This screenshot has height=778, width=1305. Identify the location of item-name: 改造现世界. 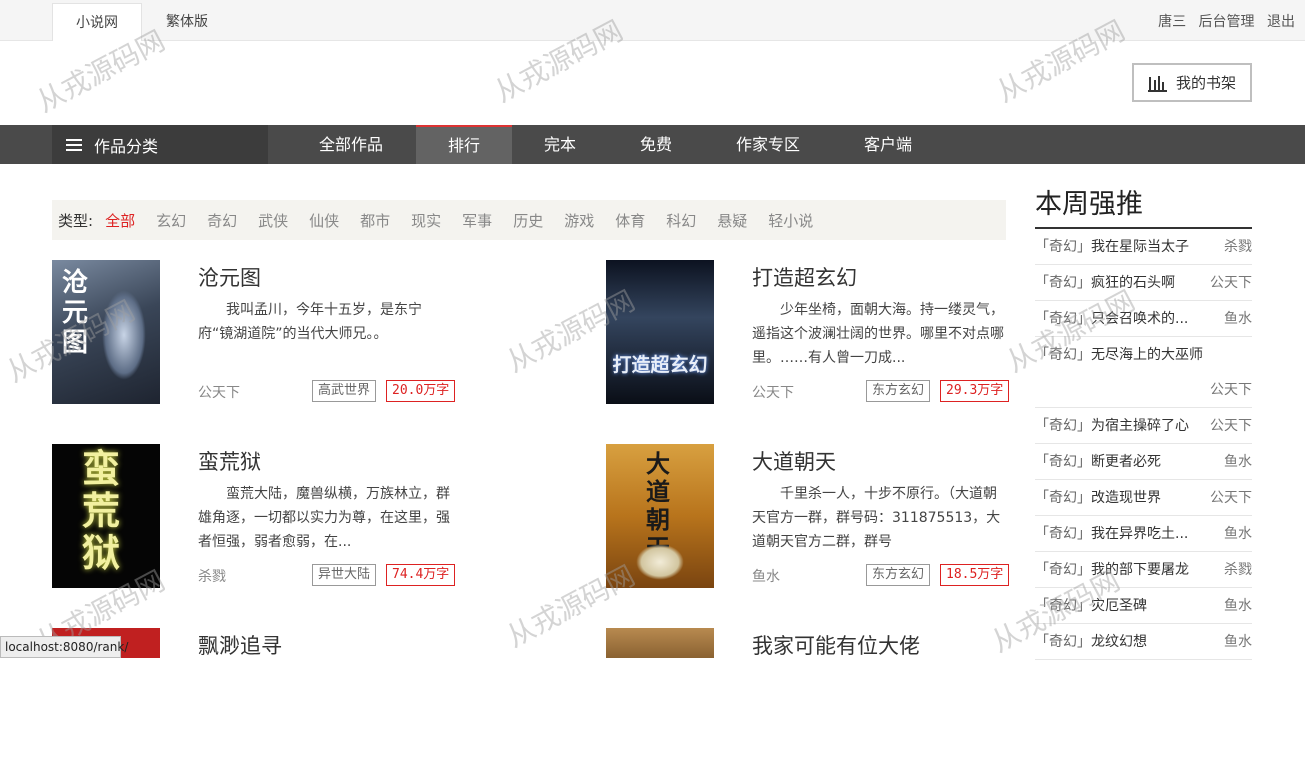
(1126, 498).